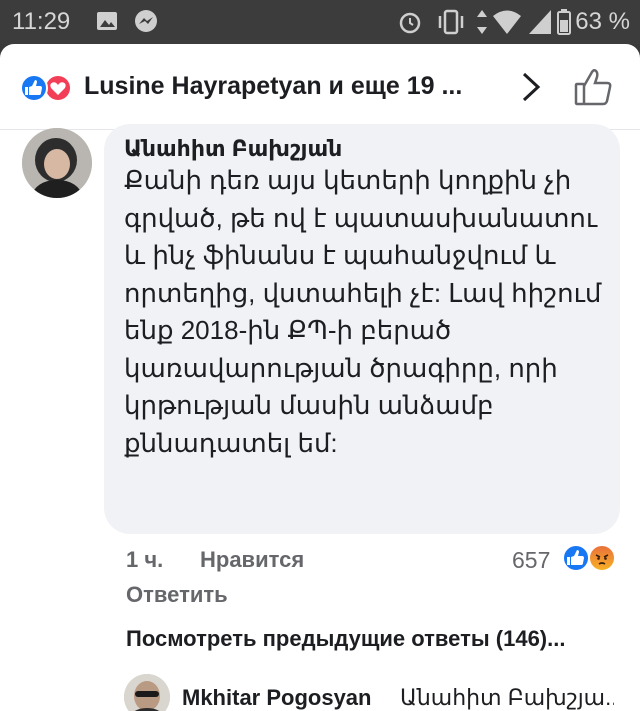 Image resolution: width=640 pixels, height=711 pixels. I want to click on battery-icon, so click(564, 22).